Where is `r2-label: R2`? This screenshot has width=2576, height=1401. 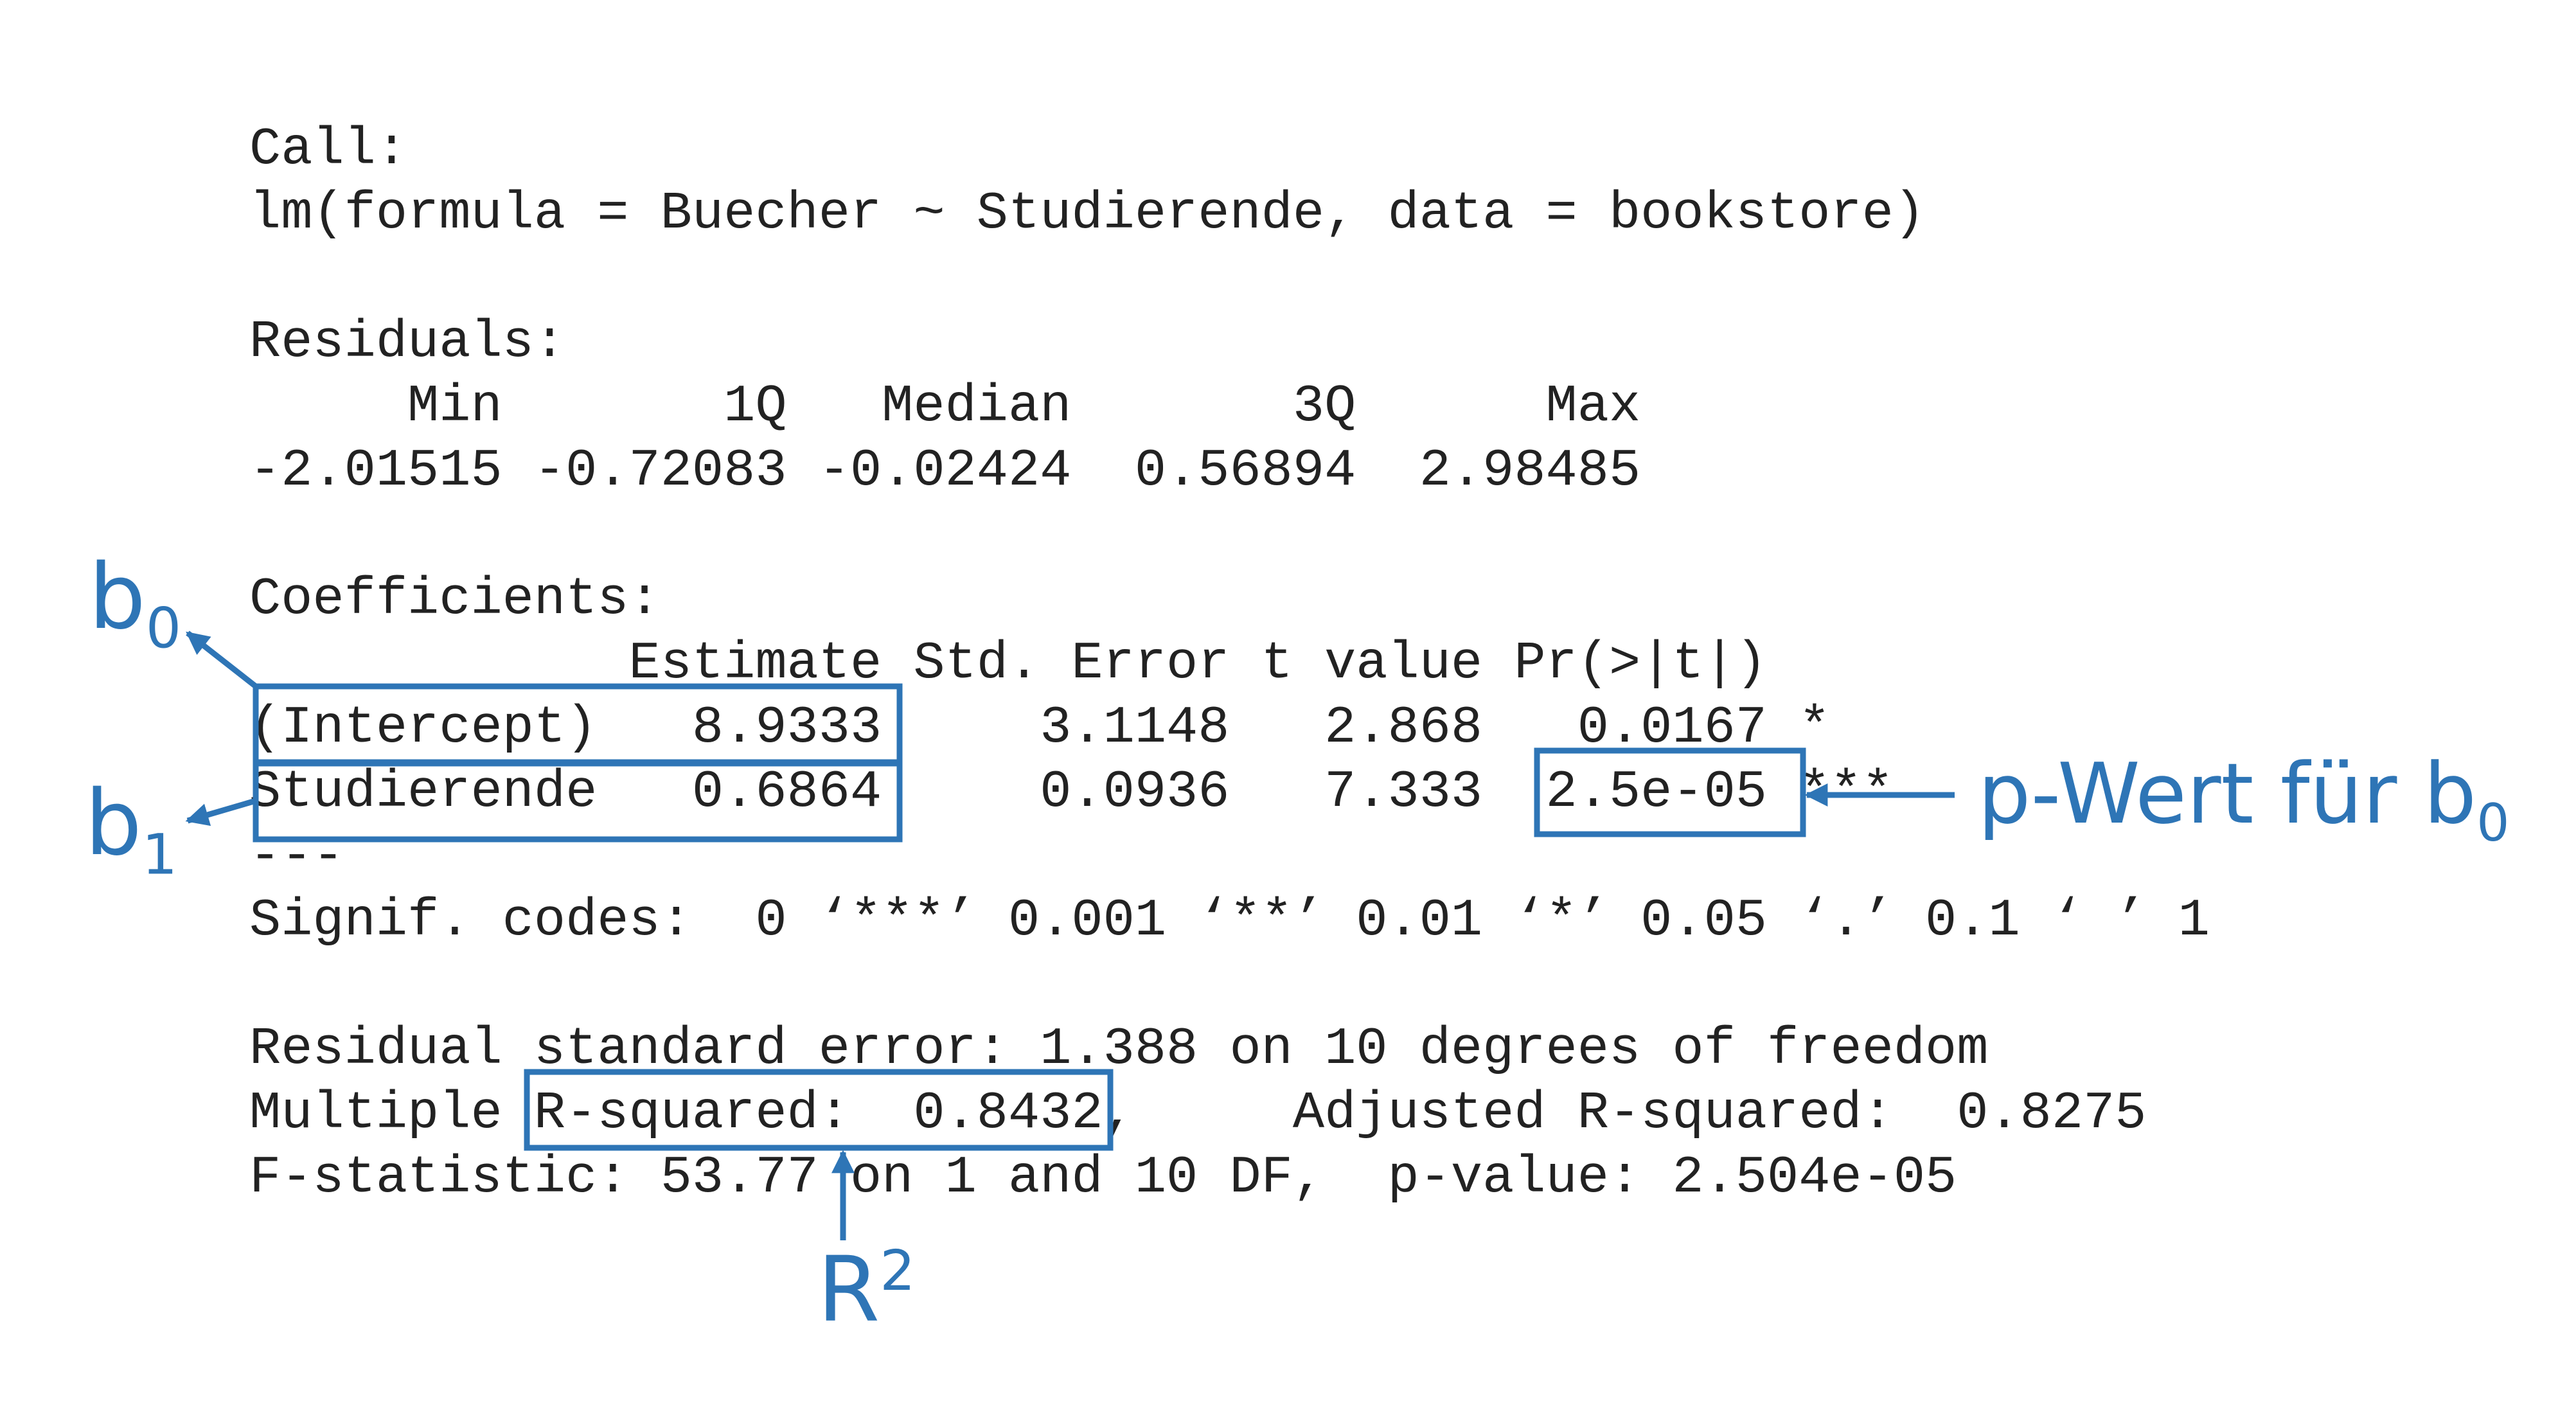
r2-label: R2 is located at coordinates (867, 1290).